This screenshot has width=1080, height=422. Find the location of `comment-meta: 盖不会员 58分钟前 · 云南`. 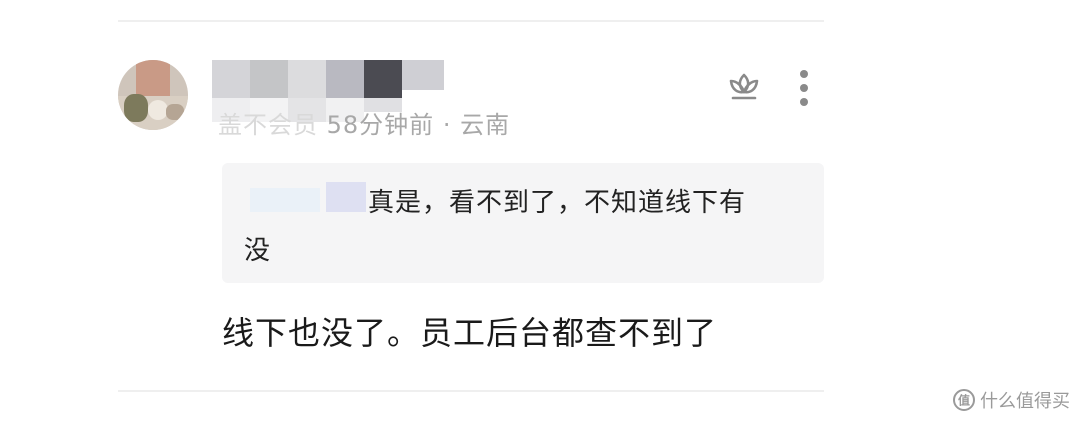

comment-meta: 盖不会员 58分钟前 · 云南 is located at coordinates (364, 122).